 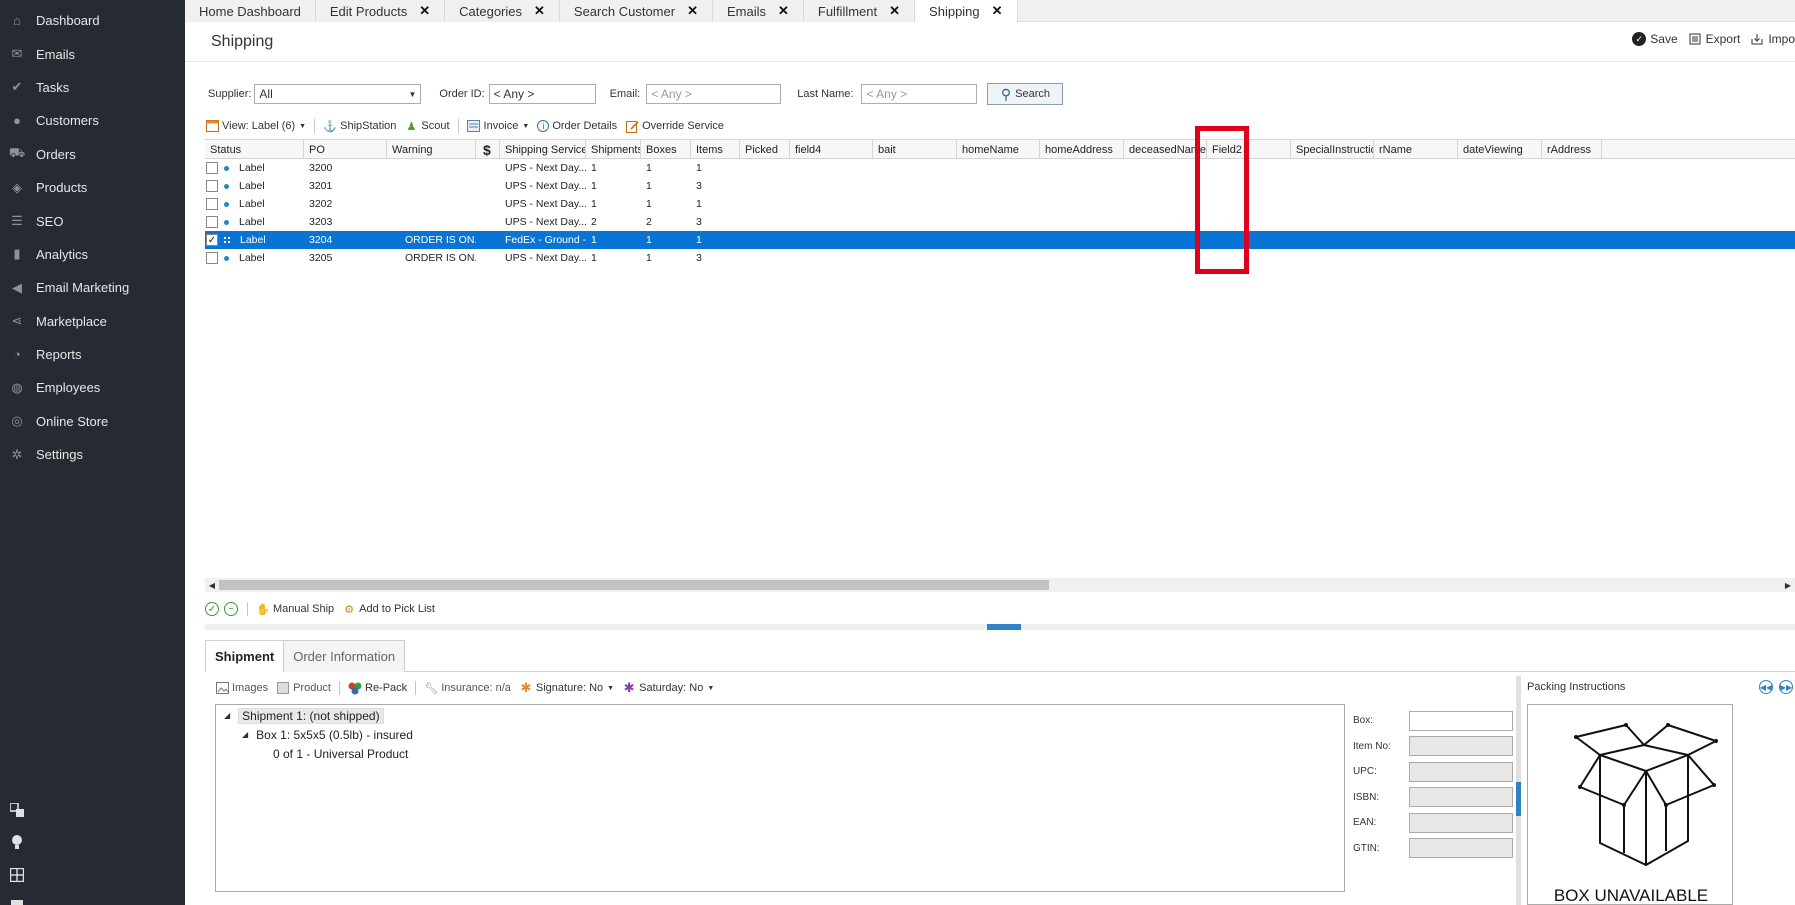 I want to click on tree-box-row: ◢ Box 1: 5x5x5 (0.5lb) - insured, so click(x=780, y=734).